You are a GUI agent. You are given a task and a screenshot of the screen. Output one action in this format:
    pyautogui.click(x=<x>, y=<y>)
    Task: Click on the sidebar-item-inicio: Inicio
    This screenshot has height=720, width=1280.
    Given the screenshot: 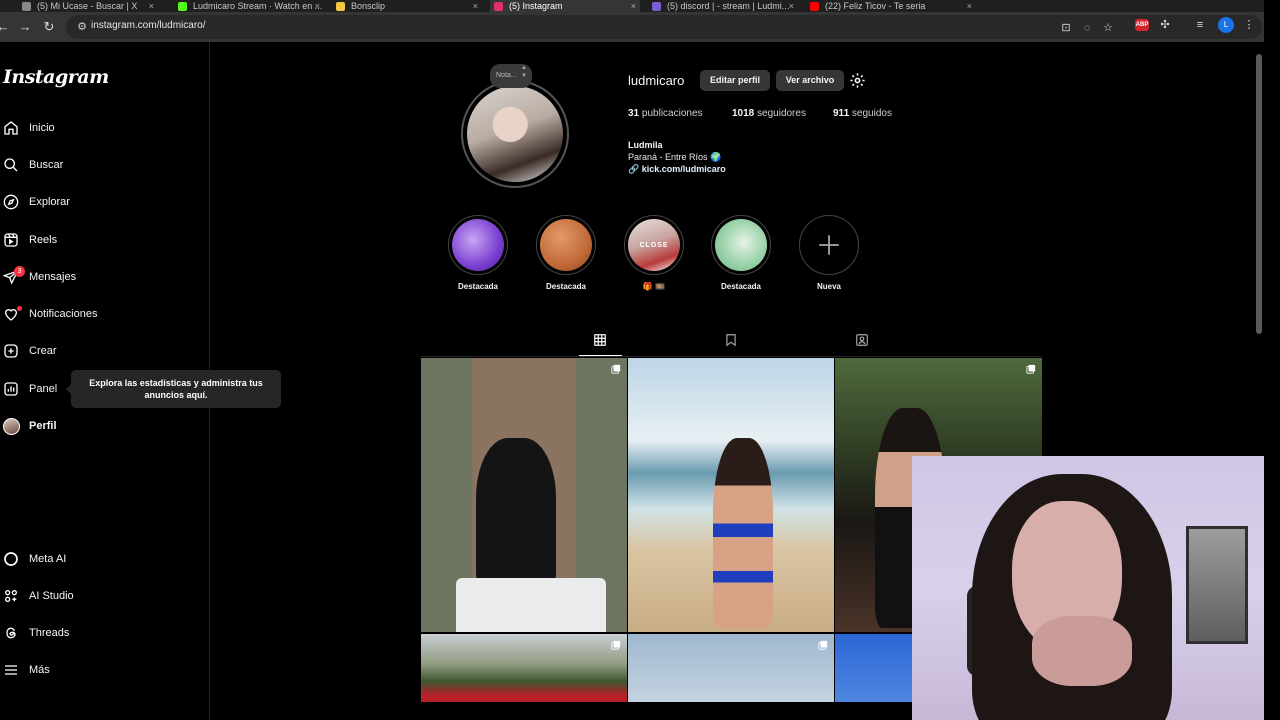 What is the action you would take?
    pyautogui.click(x=100, y=128)
    